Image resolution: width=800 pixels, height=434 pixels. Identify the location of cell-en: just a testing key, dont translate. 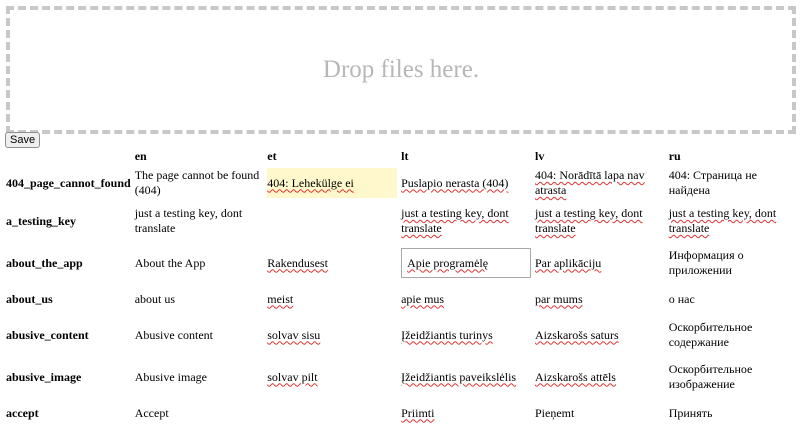
(199, 221).